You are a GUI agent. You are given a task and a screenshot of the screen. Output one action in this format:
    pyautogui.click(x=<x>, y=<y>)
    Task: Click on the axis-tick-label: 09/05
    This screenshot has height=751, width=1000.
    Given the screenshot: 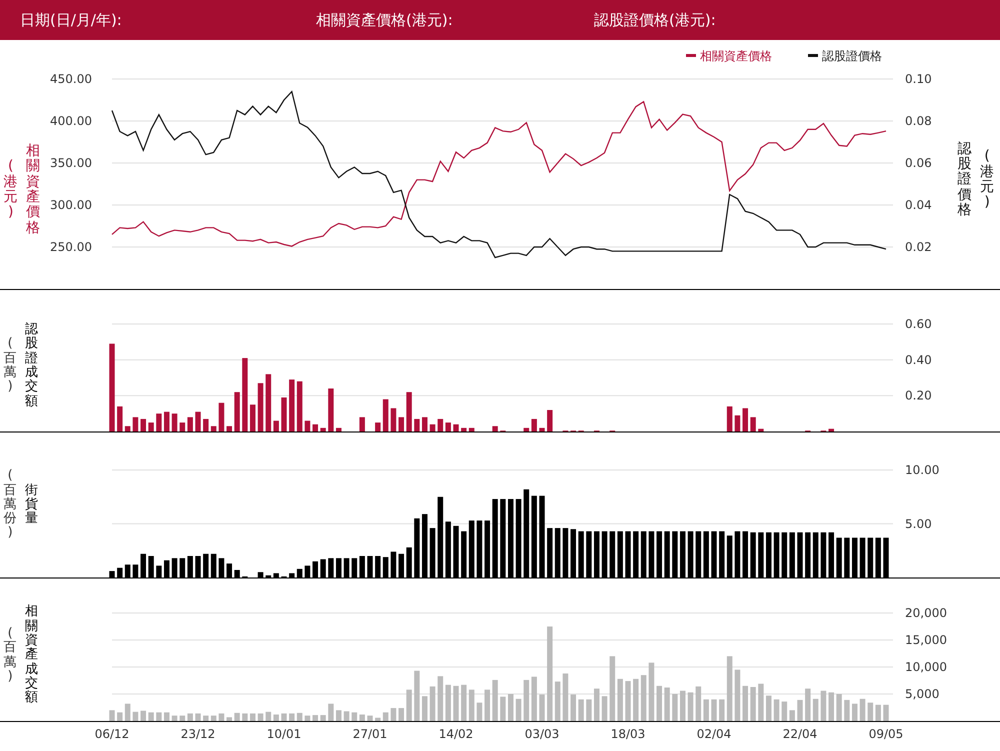 What is the action you would take?
    pyautogui.click(x=886, y=734)
    